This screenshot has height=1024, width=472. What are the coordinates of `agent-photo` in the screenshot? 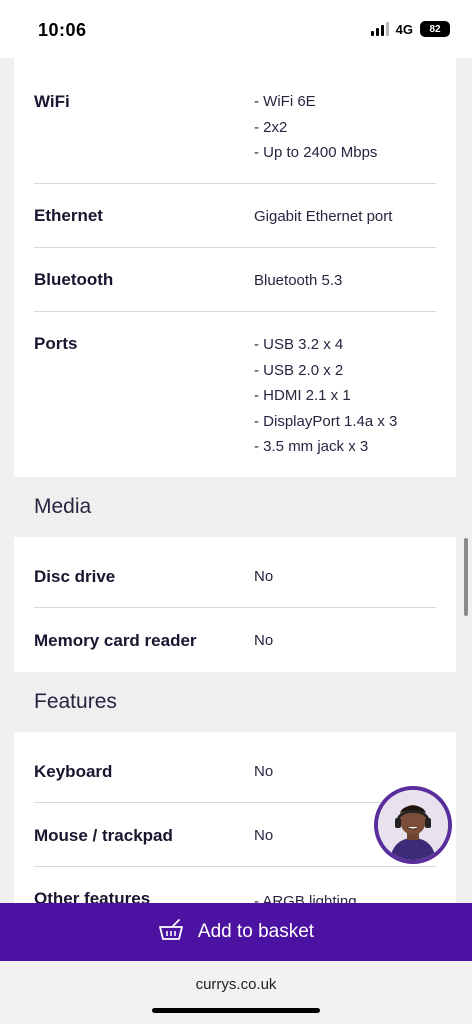 It's located at (413, 825).